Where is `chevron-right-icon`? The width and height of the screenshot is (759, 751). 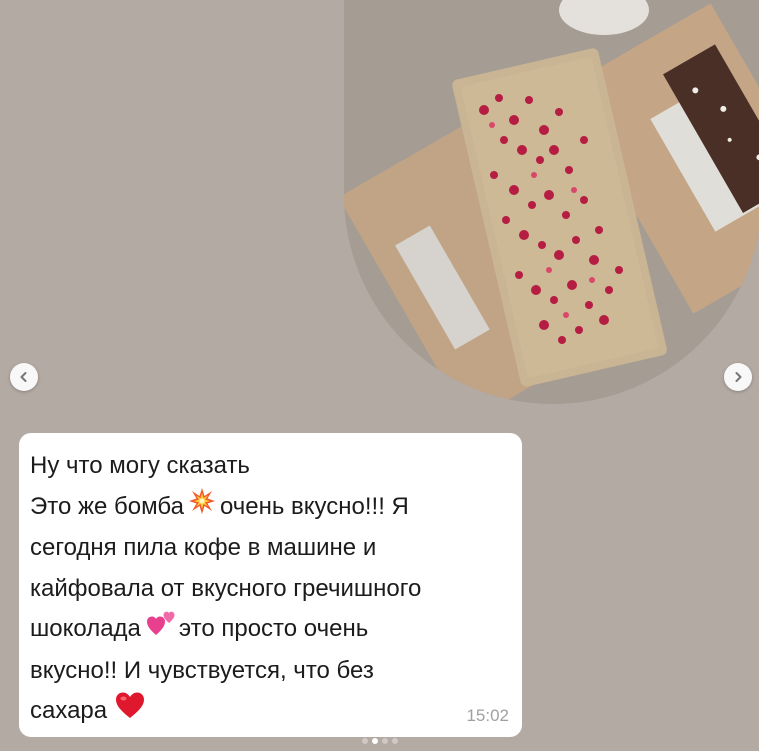 chevron-right-icon is located at coordinates (738, 377).